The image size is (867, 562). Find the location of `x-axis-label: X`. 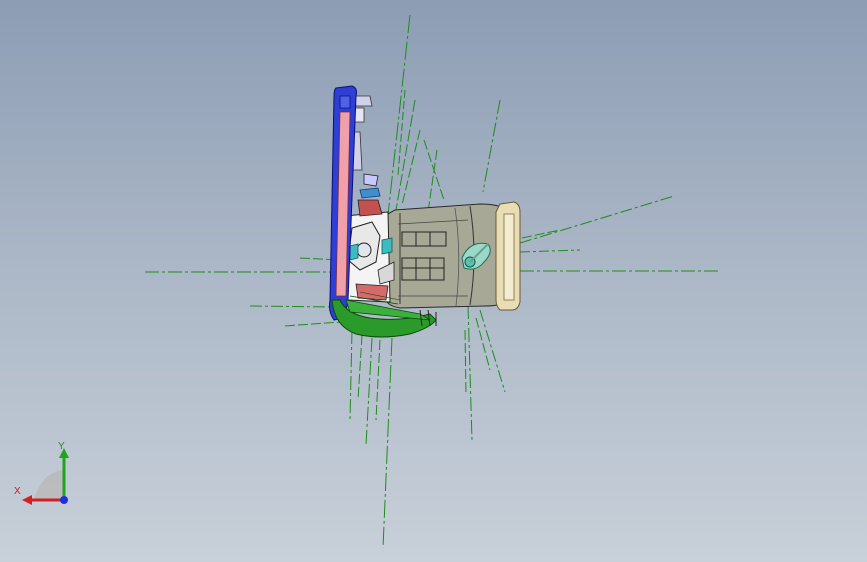

x-axis-label: X is located at coordinates (17, 491).